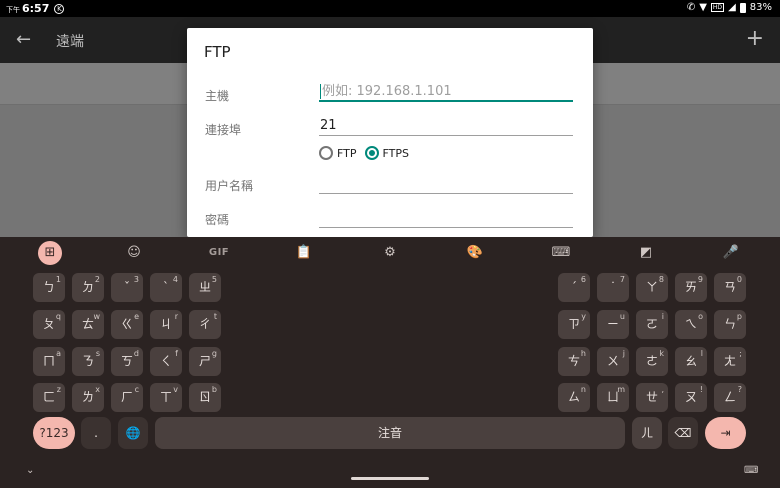 The image size is (780, 488). What do you see at coordinates (166, 361) in the screenshot?
I see `key-left-r2-c3: ㄑf` at bounding box center [166, 361].